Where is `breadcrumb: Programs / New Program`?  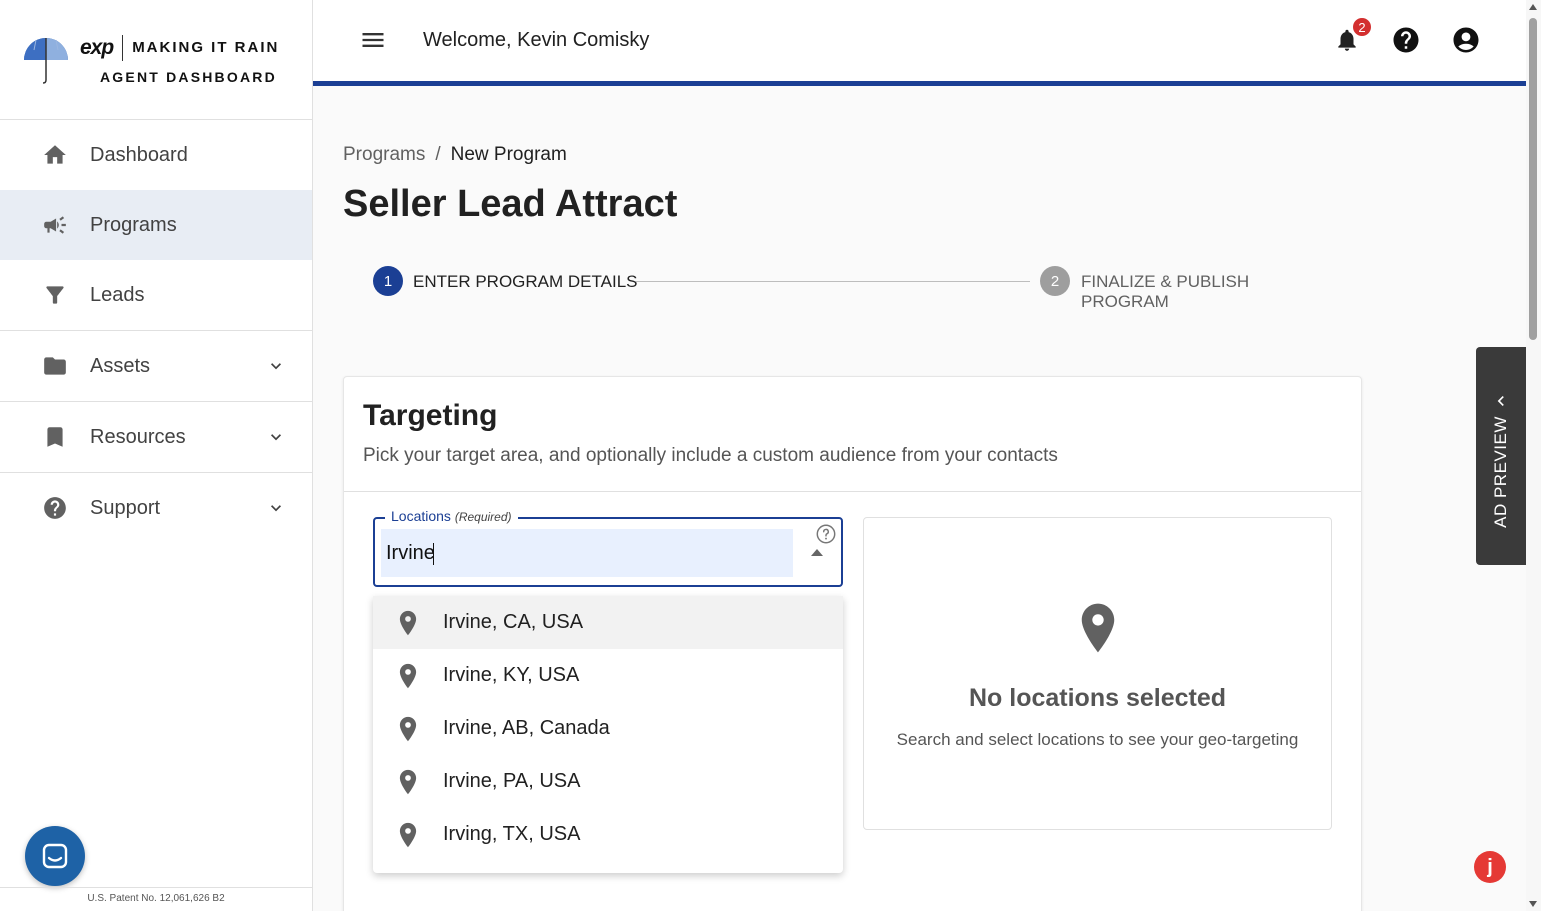
breadcrumb: Programs / New Program is located at coordinates (455, 155).